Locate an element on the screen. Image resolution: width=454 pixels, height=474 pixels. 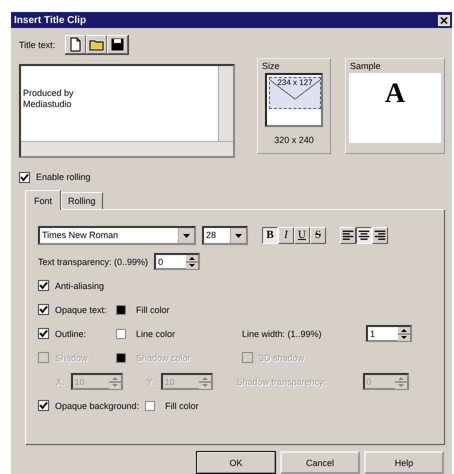
spin-field: 0 is located at coordinates (177, 261).